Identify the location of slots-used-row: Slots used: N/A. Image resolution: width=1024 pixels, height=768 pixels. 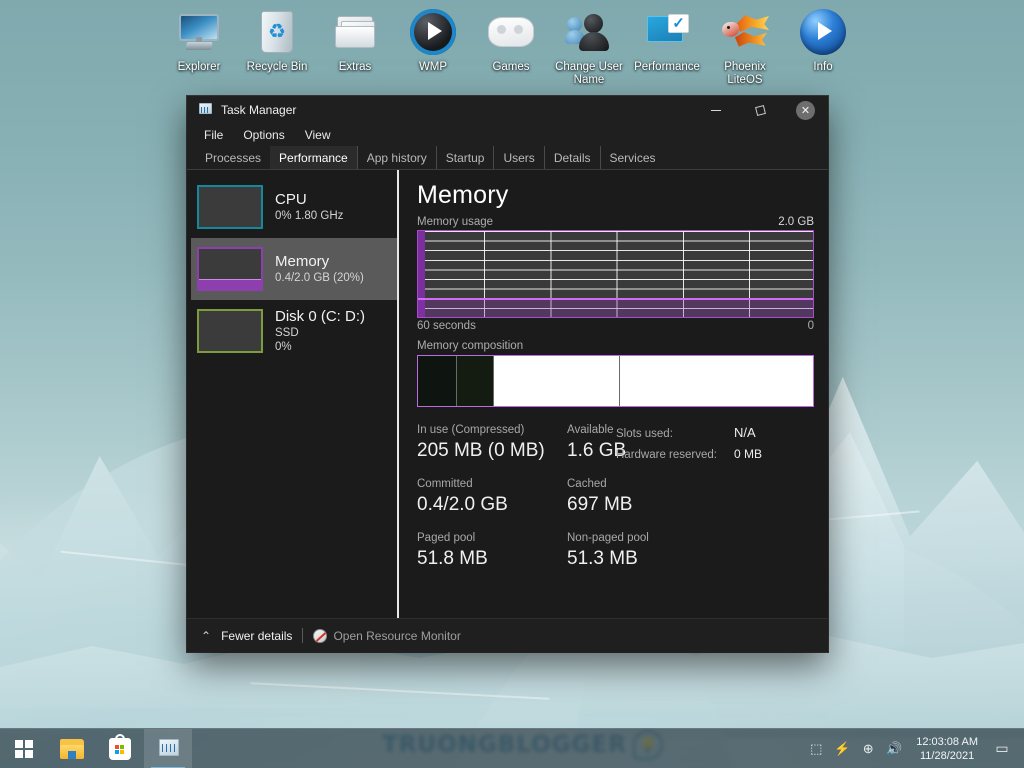
(711, 433).